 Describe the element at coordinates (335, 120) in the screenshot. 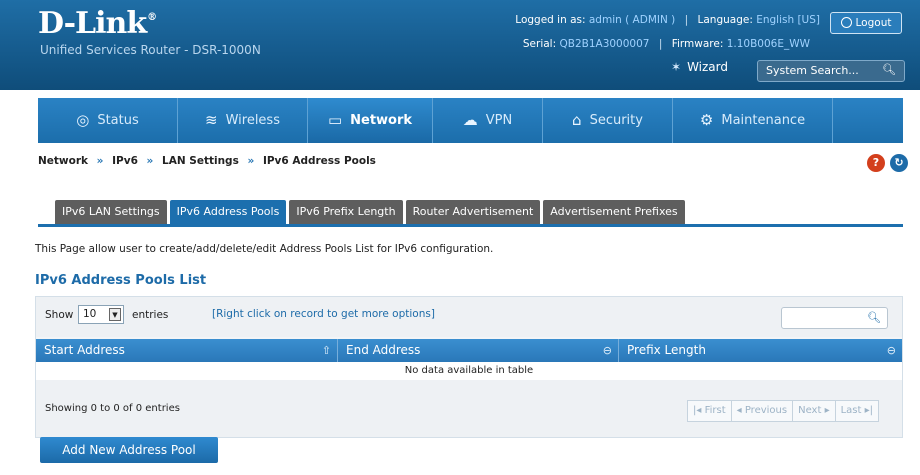

I see `network-icon: ▭` at that location.